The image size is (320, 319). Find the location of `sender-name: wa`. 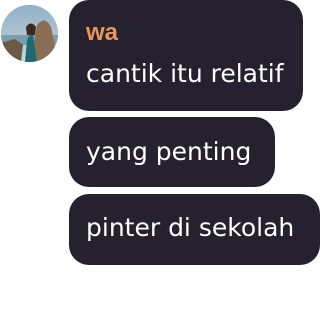

sender-name: wa is located at coordinates (102, 32).